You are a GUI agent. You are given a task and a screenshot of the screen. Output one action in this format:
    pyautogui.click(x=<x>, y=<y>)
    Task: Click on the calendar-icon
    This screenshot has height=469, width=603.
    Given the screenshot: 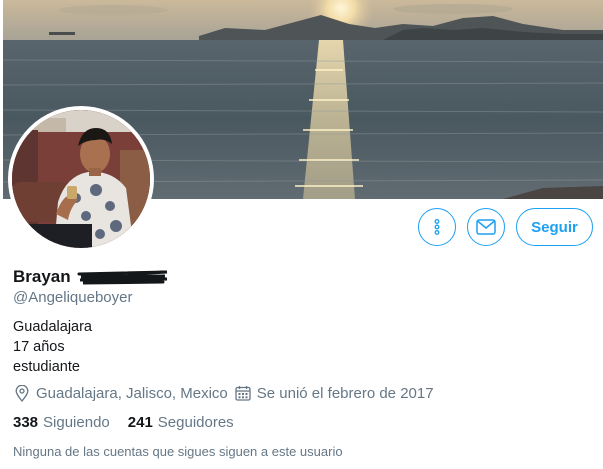 What is the action you would take?
    pyautogui.click(x=243, y=393)
    